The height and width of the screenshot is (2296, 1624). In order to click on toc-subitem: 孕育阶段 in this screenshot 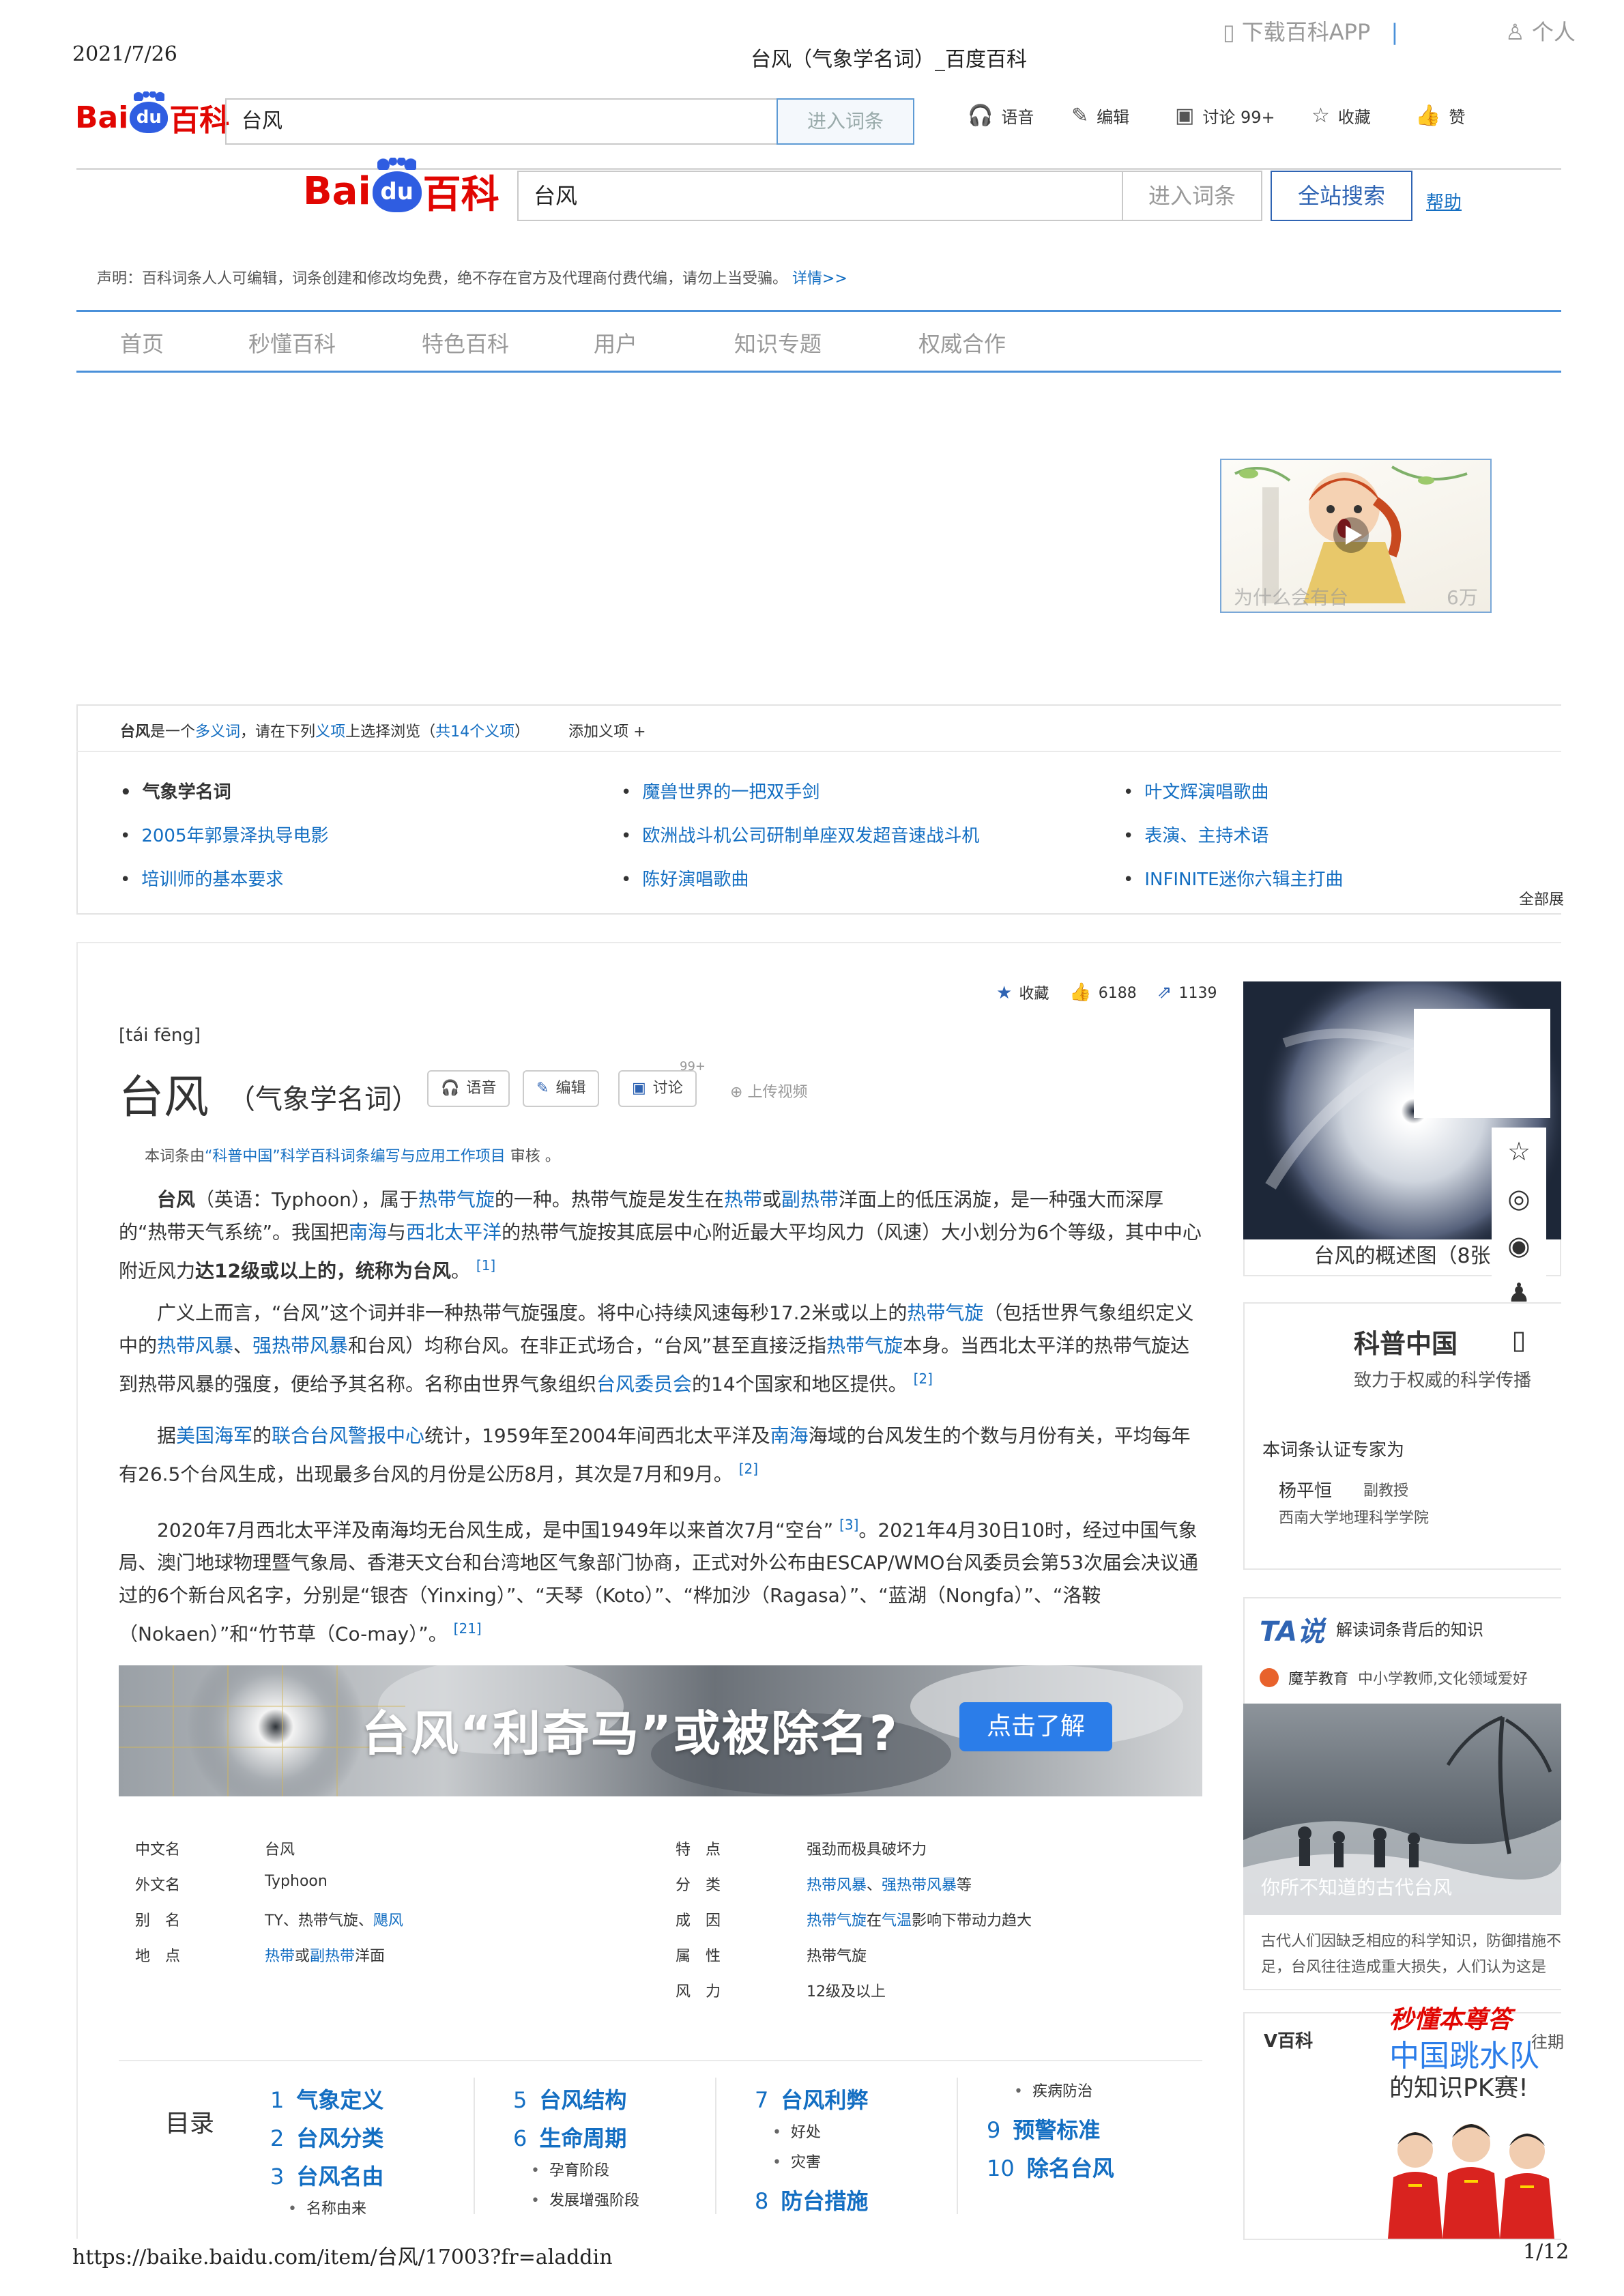, I will do `click(570, 2169)`.